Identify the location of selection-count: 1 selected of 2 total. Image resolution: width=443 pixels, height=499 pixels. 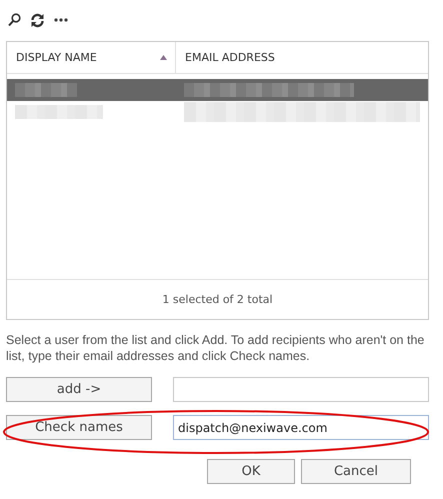
(217, 299).